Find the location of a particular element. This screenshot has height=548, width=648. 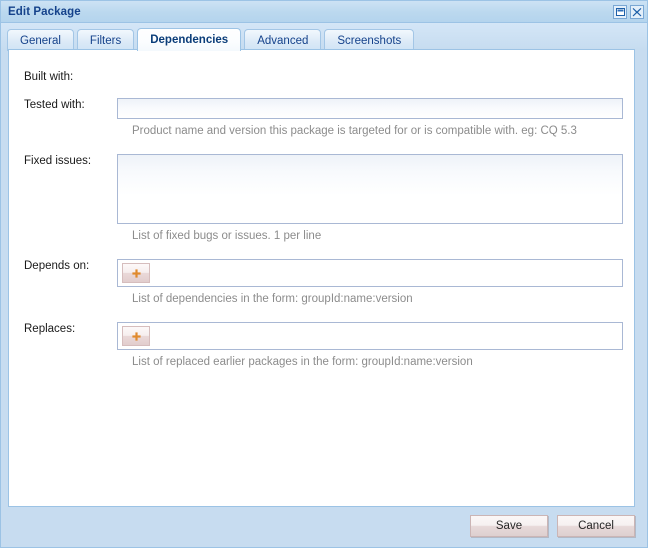

replaces-label: Replaces: is located at coordinates (50, 329).